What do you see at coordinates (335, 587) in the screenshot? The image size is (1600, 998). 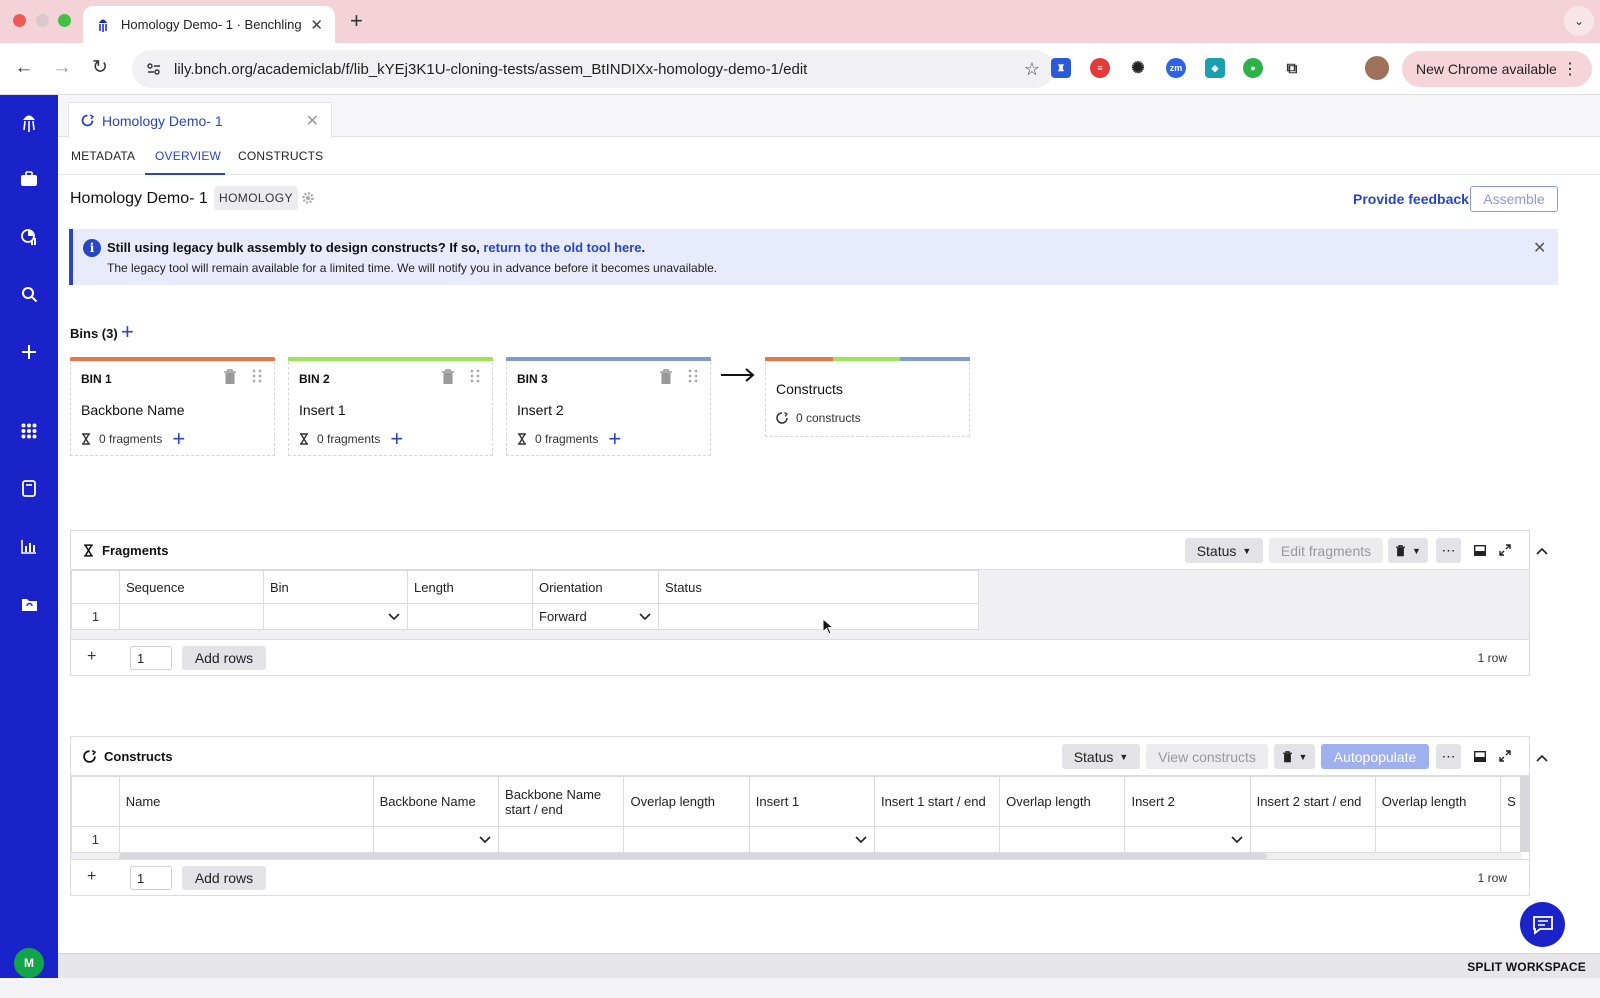 I see `column-header: Bin` at bounding box center [335, 587].